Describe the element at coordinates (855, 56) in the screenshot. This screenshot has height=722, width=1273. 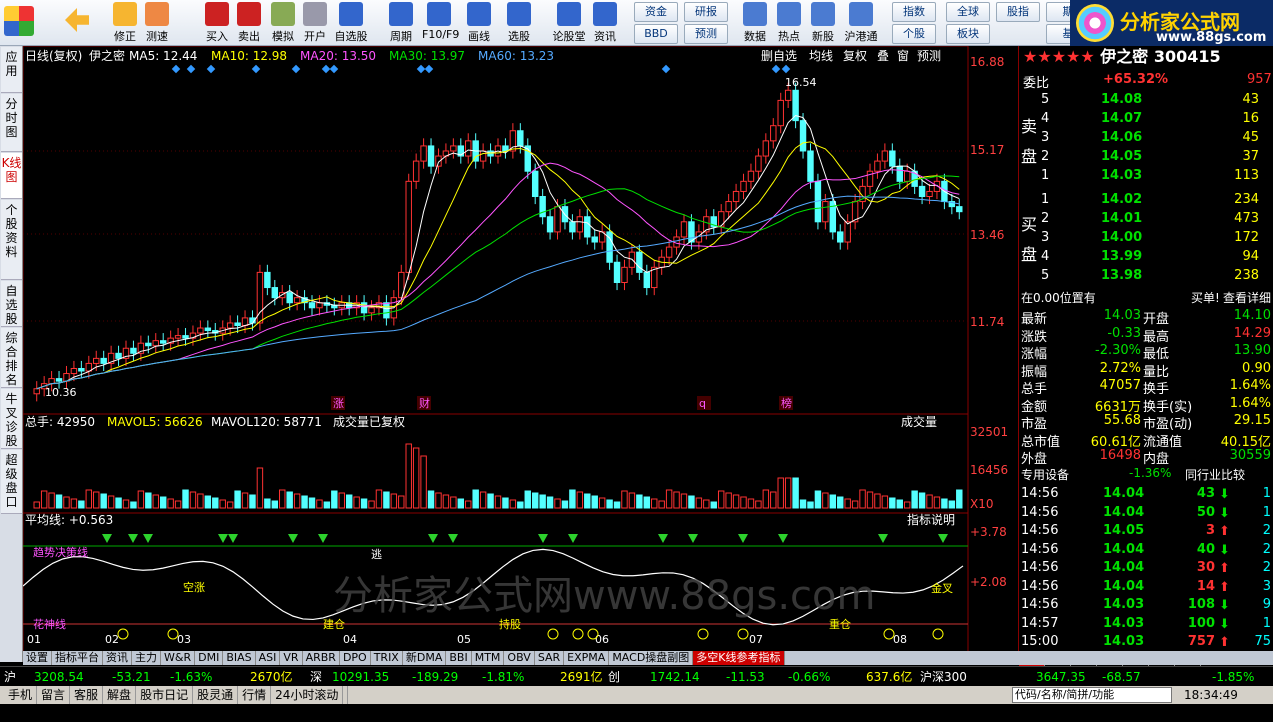
I see `kline-menu-2: 复权` at that location.